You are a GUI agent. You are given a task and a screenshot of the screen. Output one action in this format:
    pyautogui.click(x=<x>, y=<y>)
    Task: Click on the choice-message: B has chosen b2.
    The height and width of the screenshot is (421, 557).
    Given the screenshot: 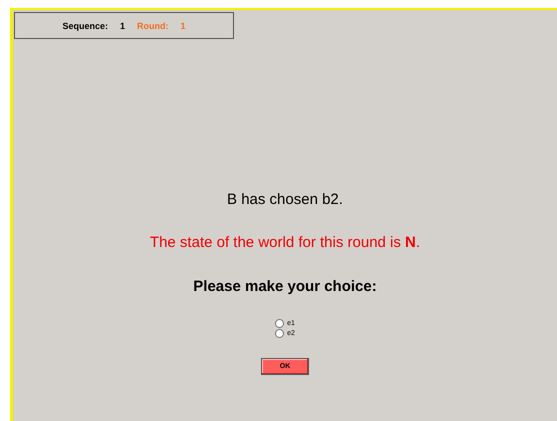 What is the action you would take?
    pyautogui.click(x=285, y=199)
    